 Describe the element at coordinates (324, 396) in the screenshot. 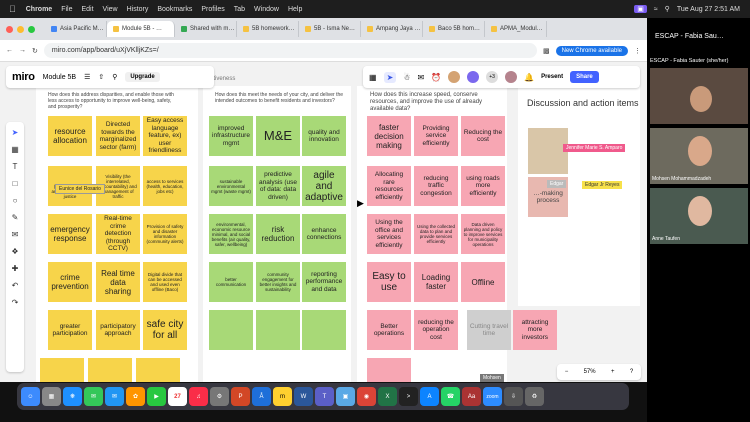

I see `teams-icon: T` at that location.